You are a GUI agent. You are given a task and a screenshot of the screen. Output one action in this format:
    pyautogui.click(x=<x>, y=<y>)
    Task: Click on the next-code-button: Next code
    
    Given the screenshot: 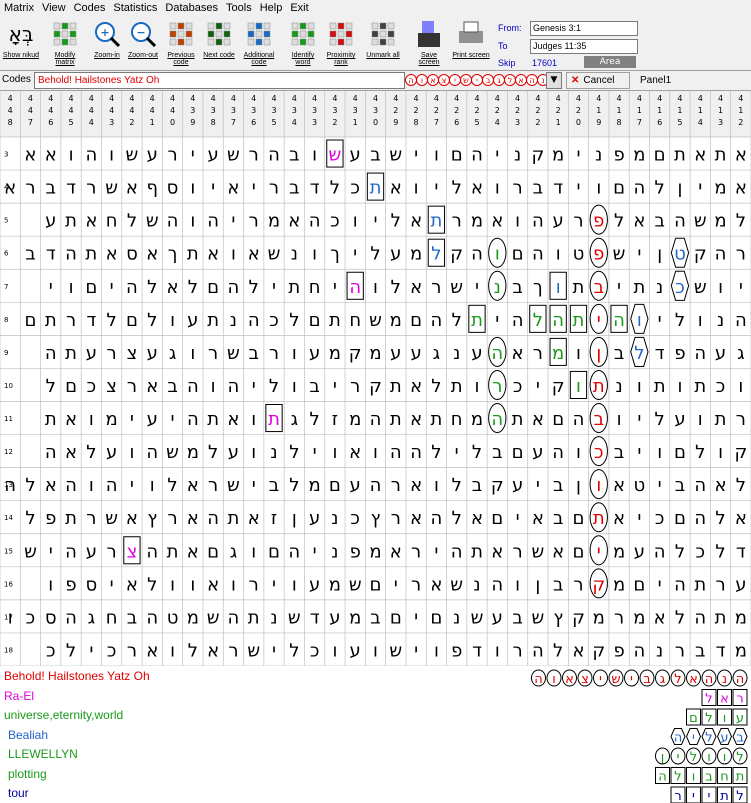 What is the action you would take?
    pyautogui.click(x=219, y=44)
    